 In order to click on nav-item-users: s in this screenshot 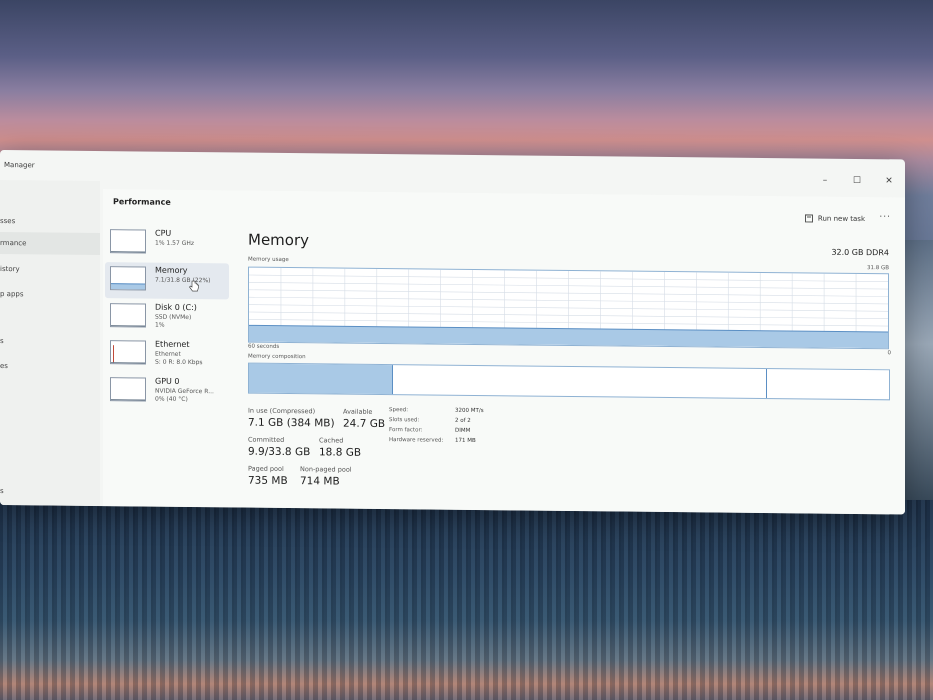, I will do `click(2, 341)`.